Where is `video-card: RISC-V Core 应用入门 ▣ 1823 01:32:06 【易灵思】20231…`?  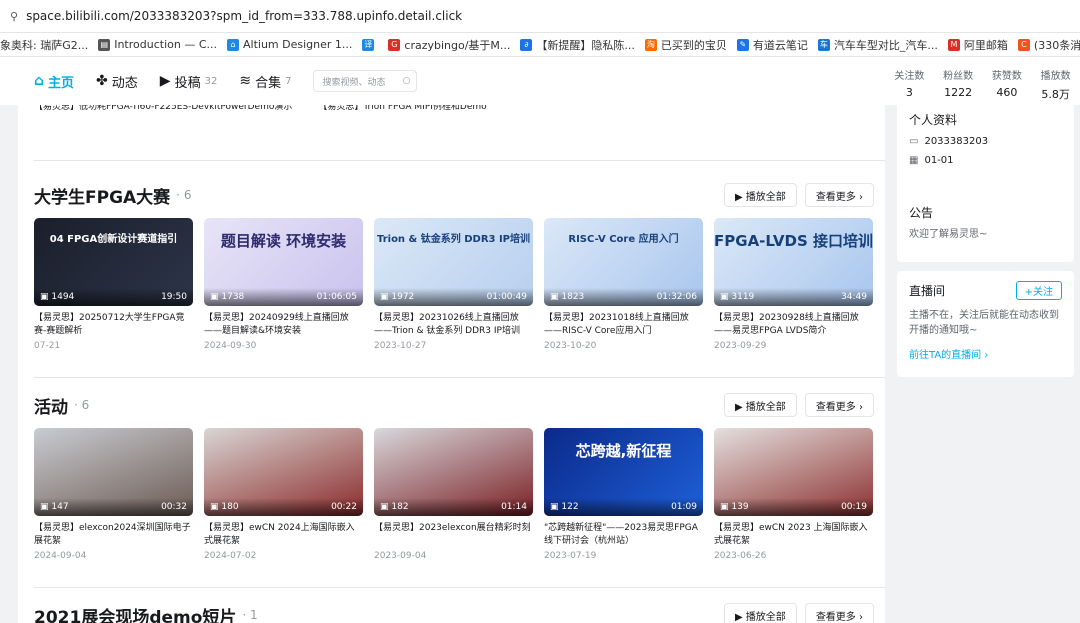
video-card: RISC-V Core 应用入门 ▣ 1823 01:32:06 【易灵思】20231… is located at coordinates (623, 284).